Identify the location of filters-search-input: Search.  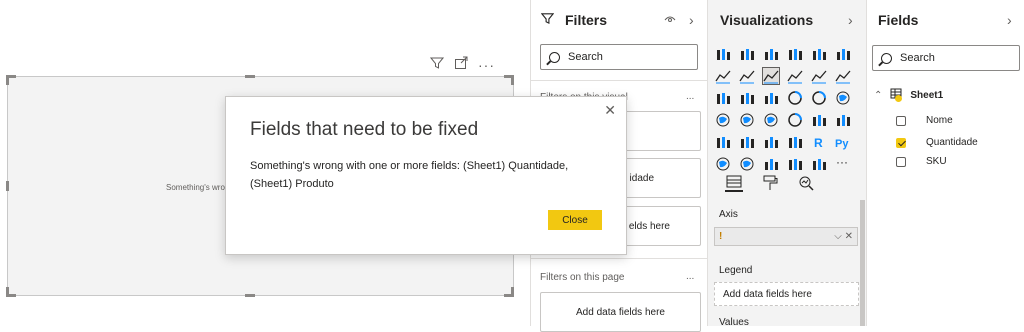
(619, 57).